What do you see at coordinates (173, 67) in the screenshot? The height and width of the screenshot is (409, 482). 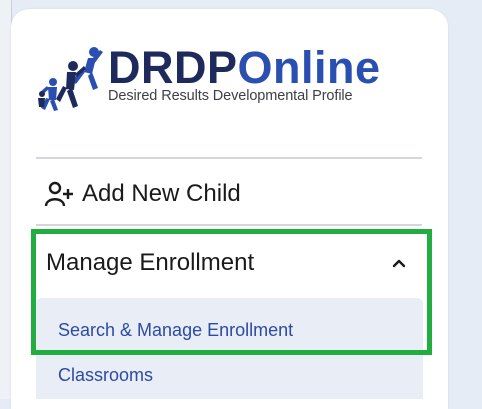 I see `logo-brand-drdp: DRDP` at bounding box center [173, 67].